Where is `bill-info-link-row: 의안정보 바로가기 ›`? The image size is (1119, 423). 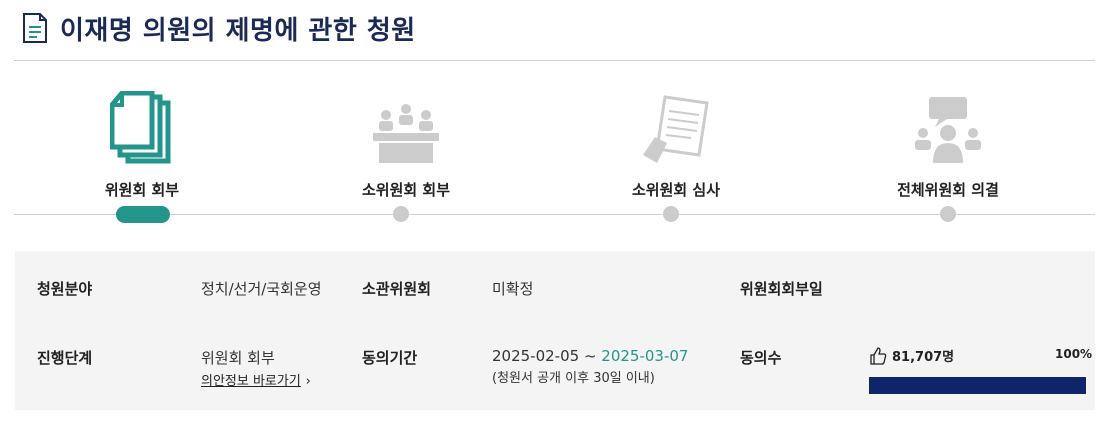
bill-info-link-row: 의안정보 바로가기 › is located at coordinates (256, 379).